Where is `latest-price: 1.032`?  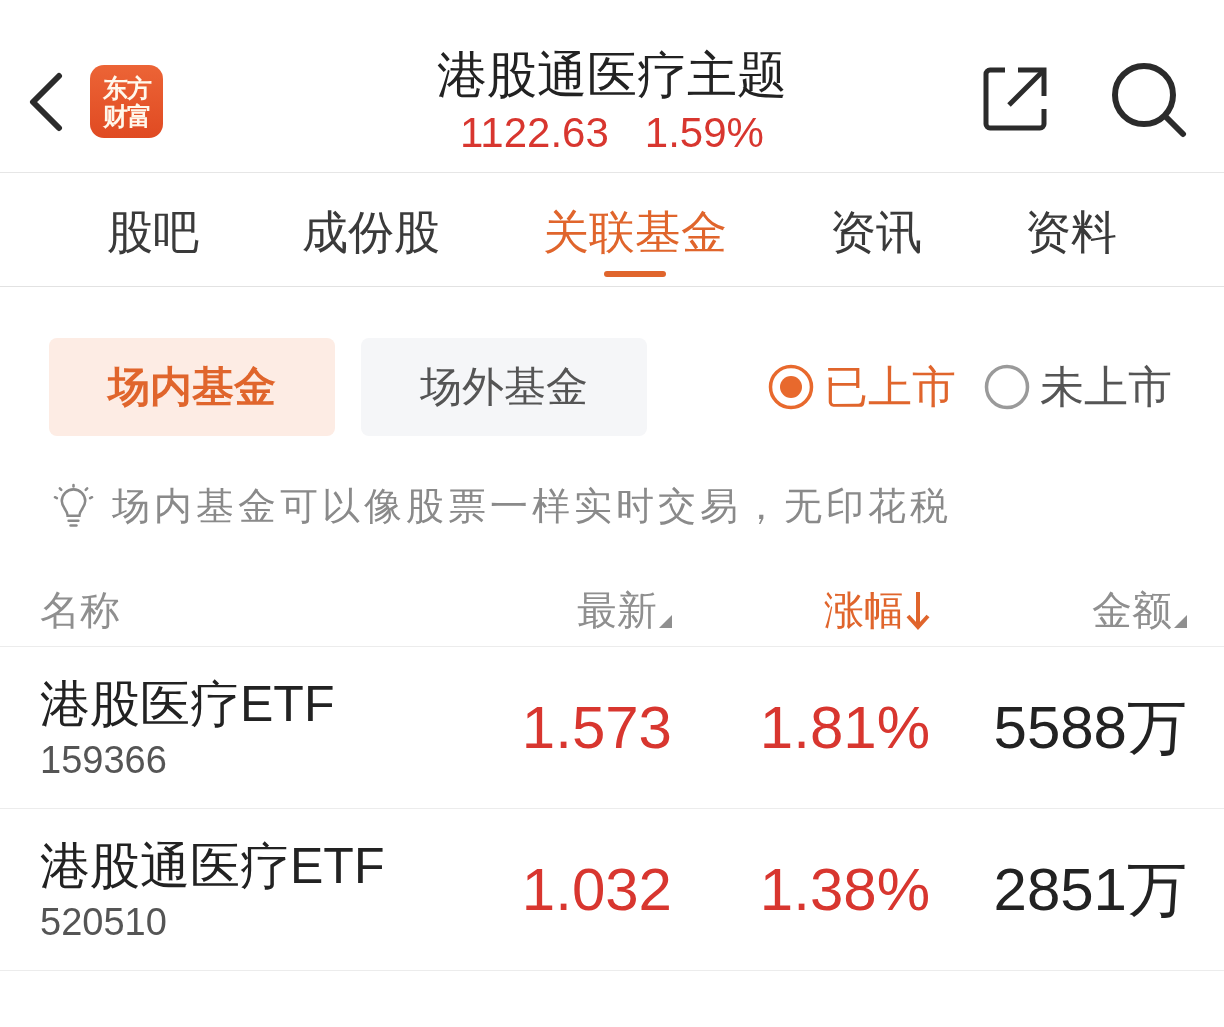 latest-price: 1.032 is located at coordinates (596, 889).